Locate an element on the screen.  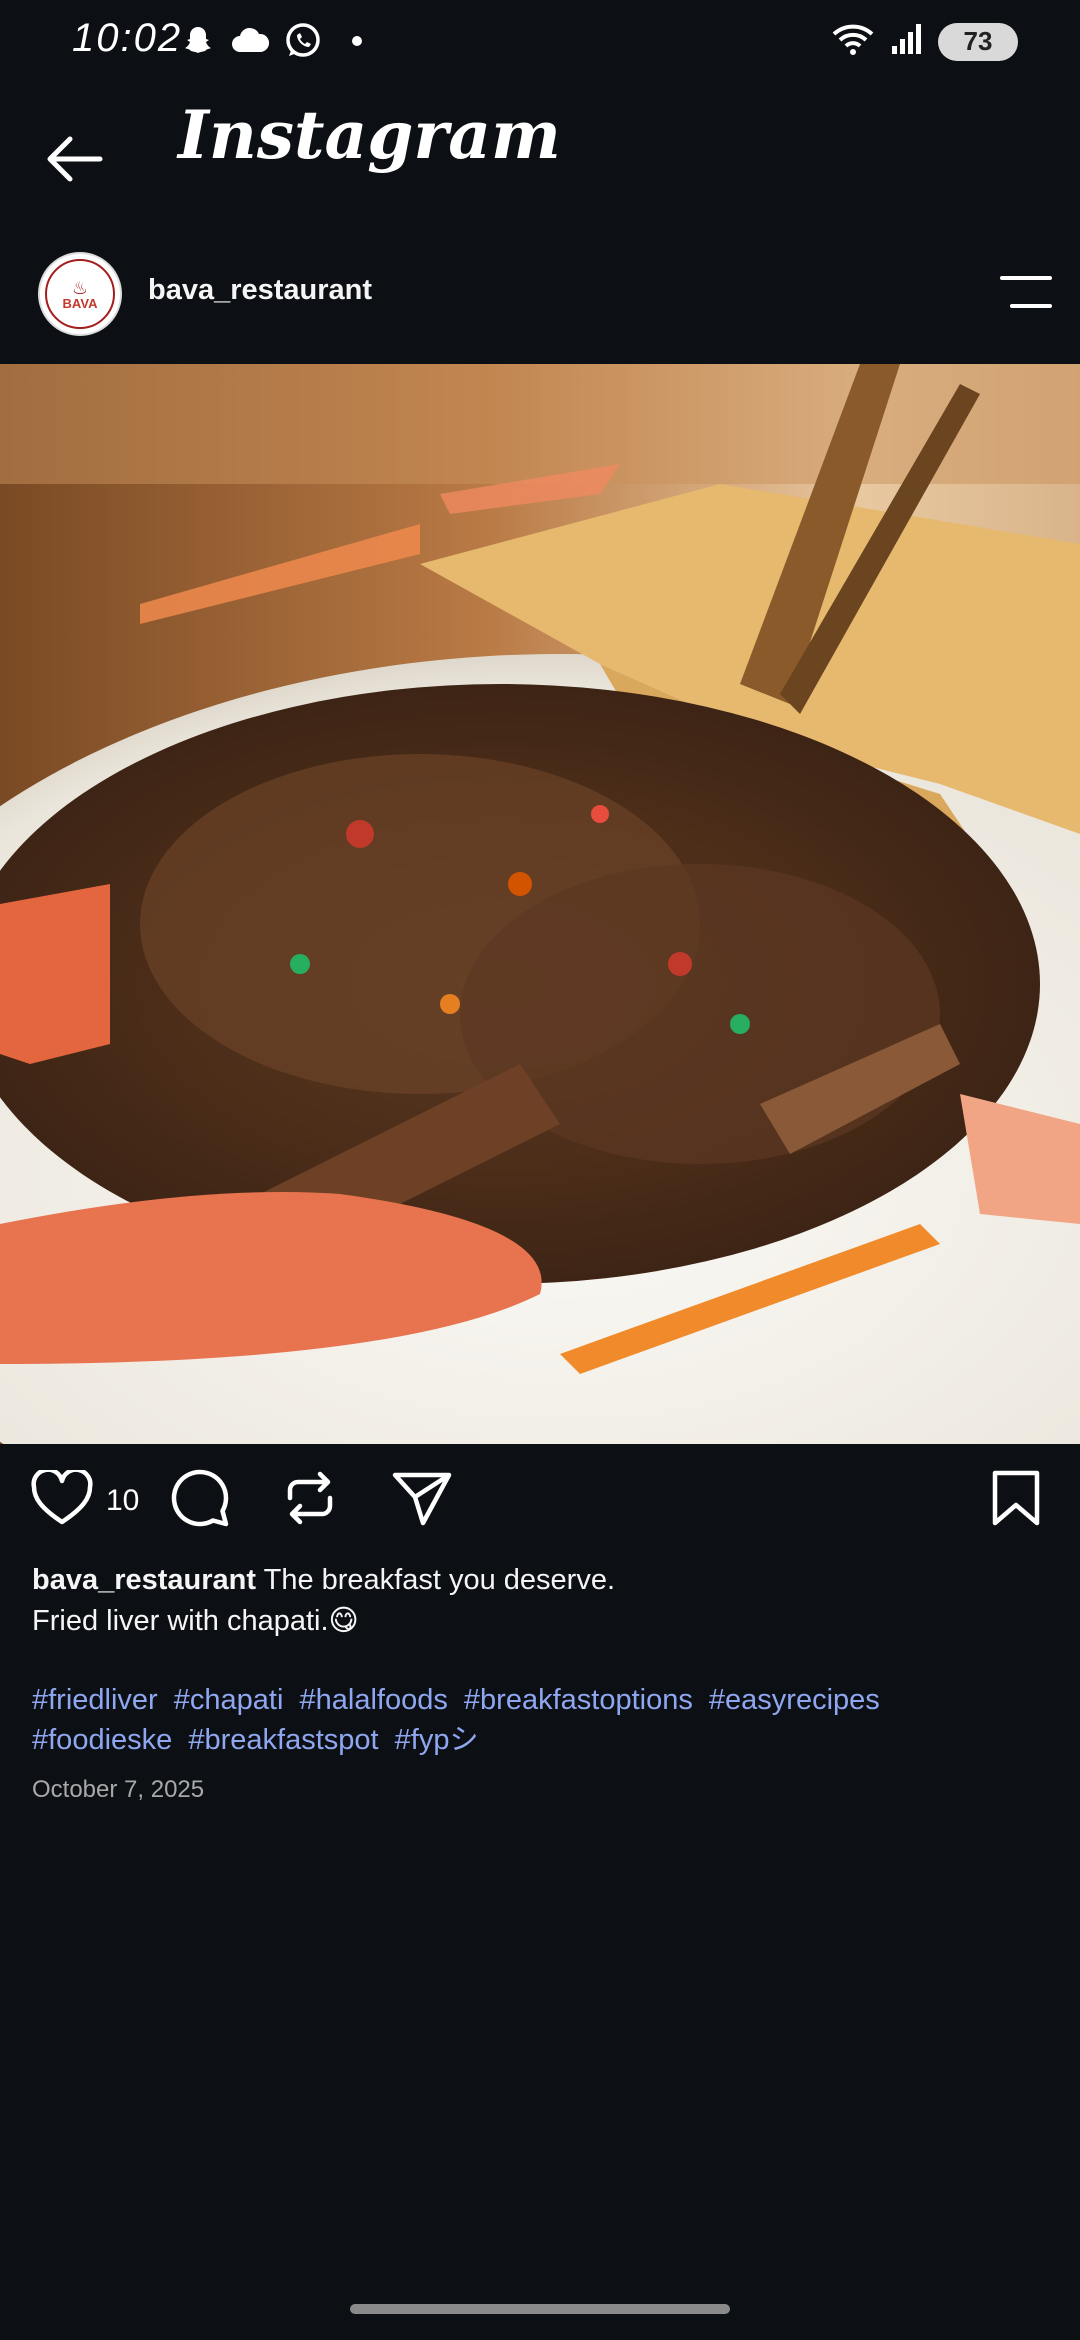
hashtag-link: #foodieske is located at coordinates (102, 1740).